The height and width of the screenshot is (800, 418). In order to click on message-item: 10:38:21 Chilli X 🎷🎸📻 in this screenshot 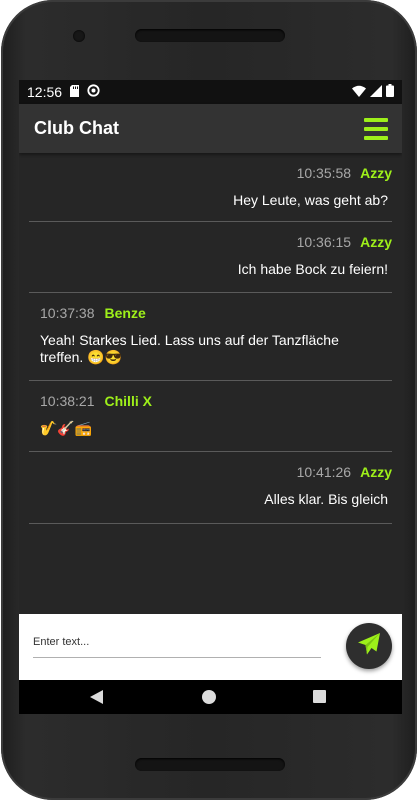, I will do `click(210, 416)`.